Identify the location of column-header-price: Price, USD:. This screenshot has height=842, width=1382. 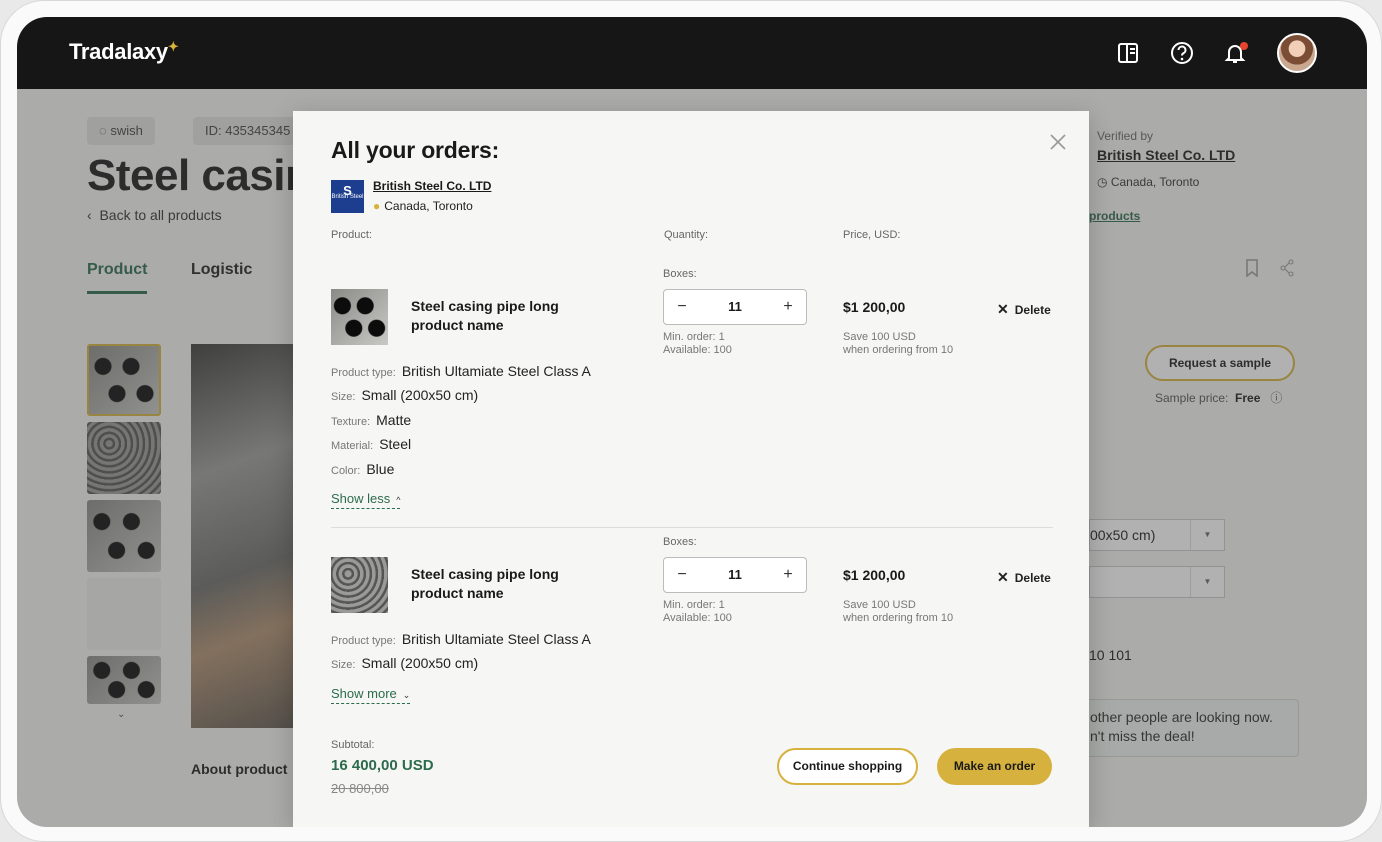
(872, 235).